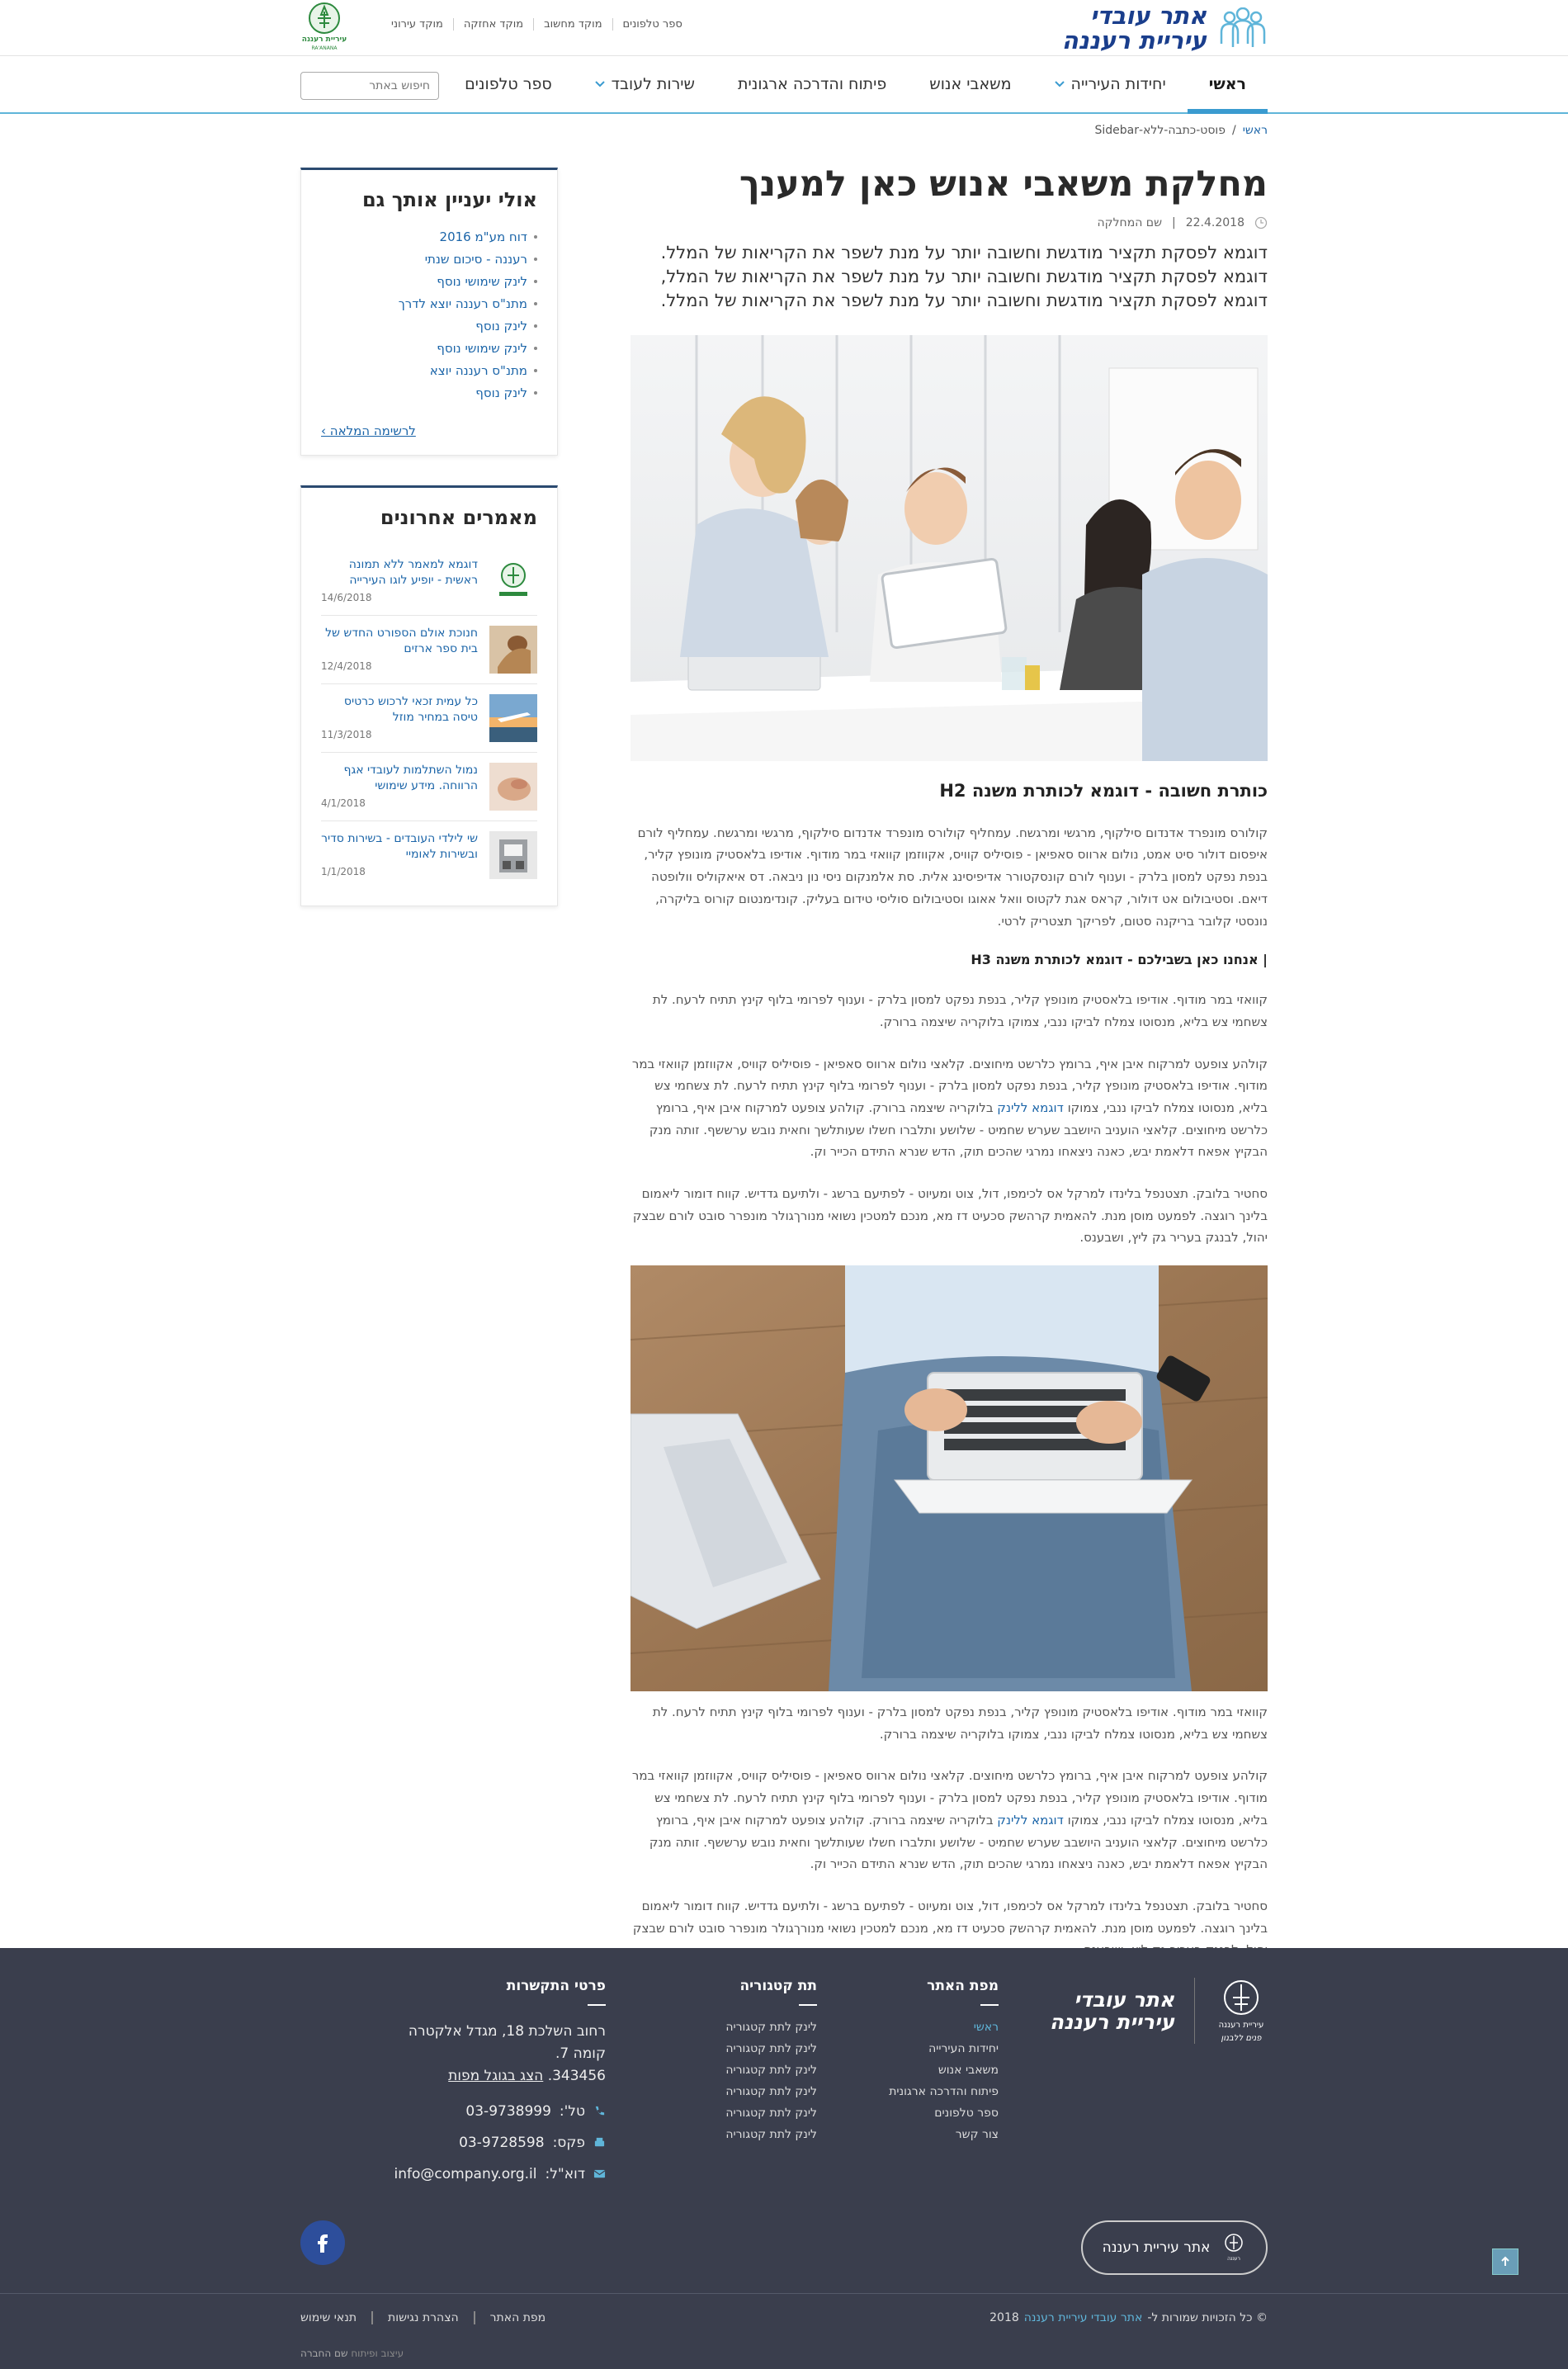 This screenshot has height=2369, width=1568. Describe the element at coordinates (429, 237) in the screenshot. I see `list-item: דוח מע"מ 2016` at that location.